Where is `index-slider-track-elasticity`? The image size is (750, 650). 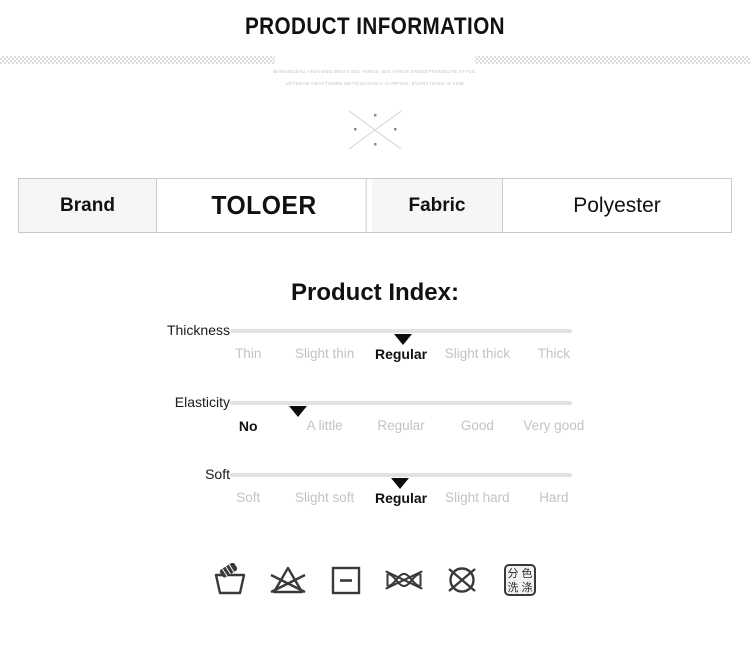
index-slider-track-elasticity is located at coordinates (401, 409).